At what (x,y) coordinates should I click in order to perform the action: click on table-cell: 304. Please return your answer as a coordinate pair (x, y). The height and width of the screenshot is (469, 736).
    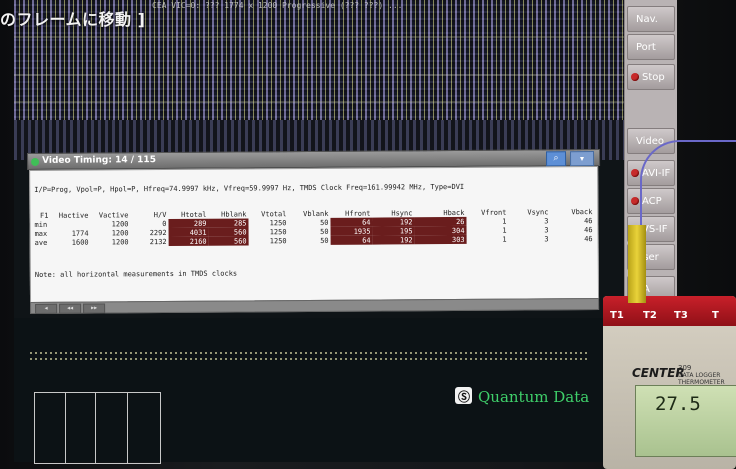
    Looking at the image, I should click on (440, 230).